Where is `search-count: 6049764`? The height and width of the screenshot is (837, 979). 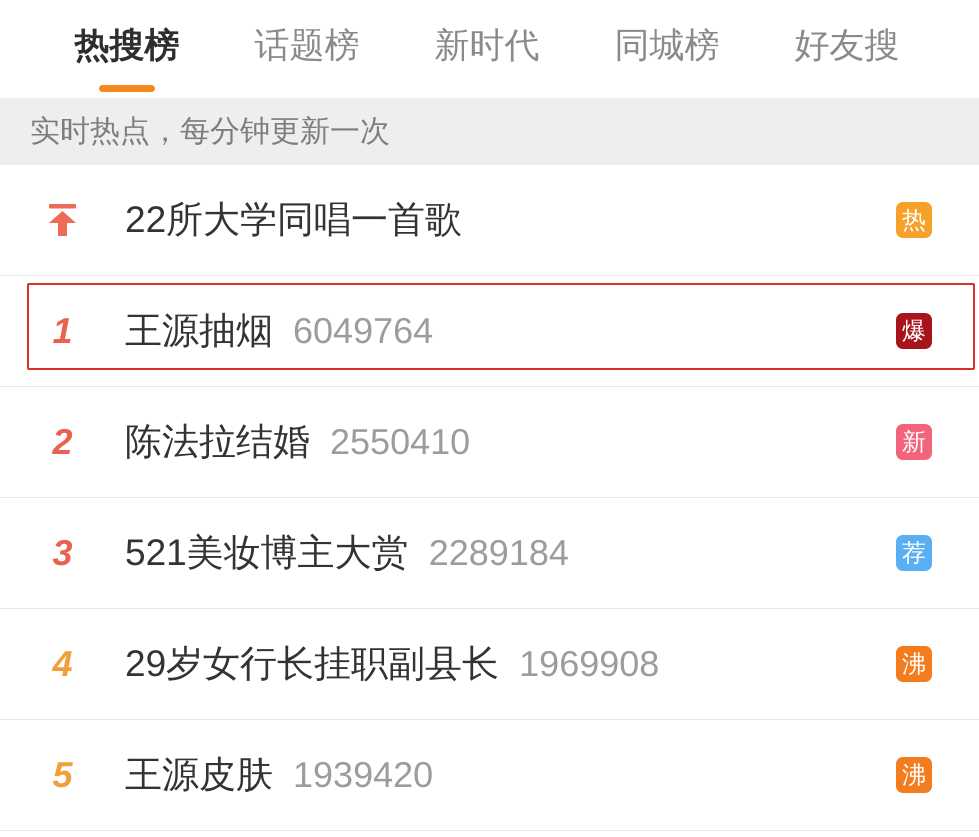
search-count: 6049764 is located at coordinates (363, 331).